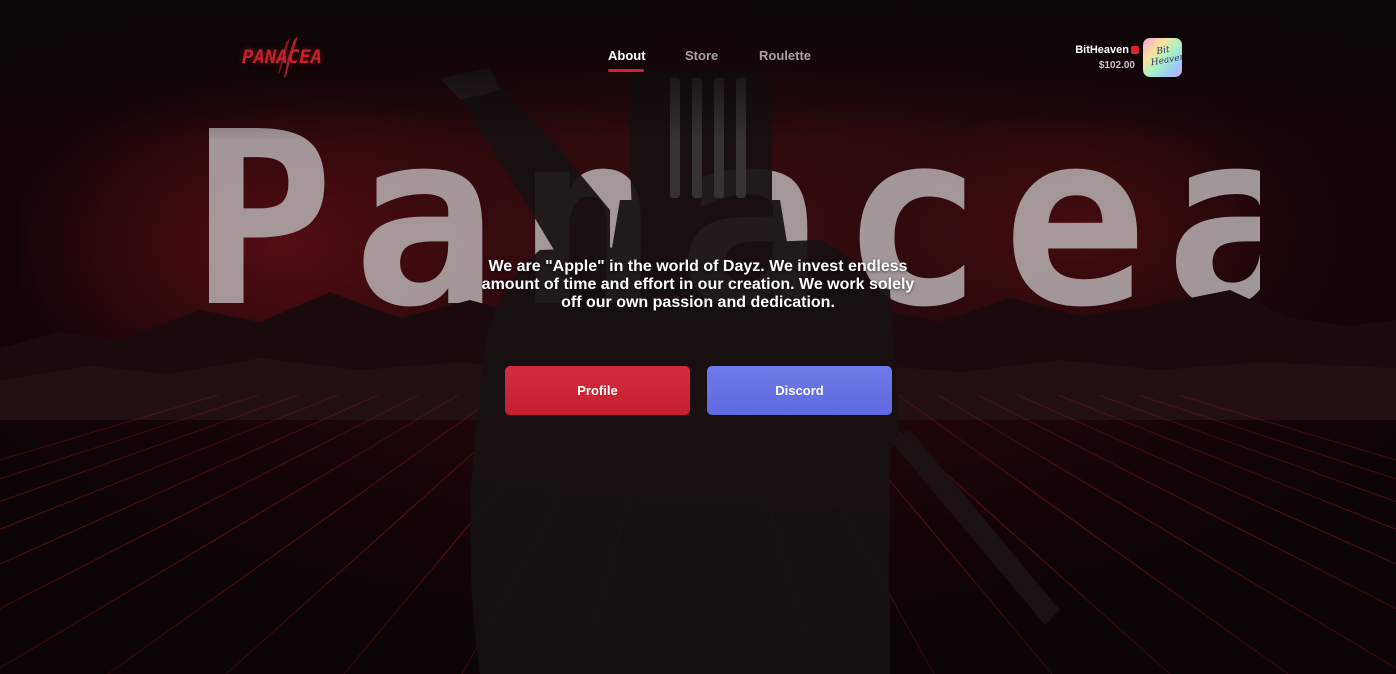 This screenshot has width=1396, height=674. I want to click on user-name: BitHeaven, so click(1102, 50).